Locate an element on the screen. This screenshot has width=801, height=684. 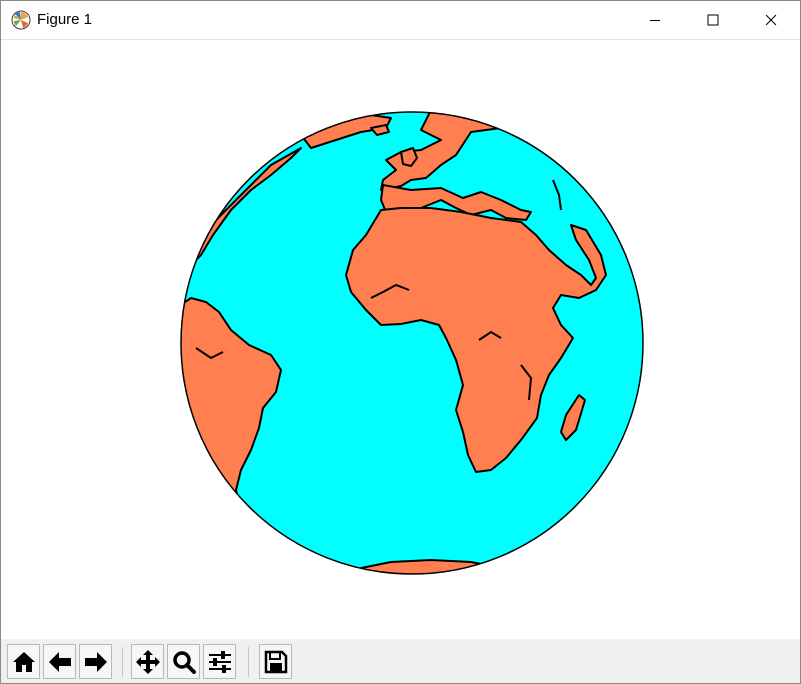
close-button is located at coordinates (771, 20).